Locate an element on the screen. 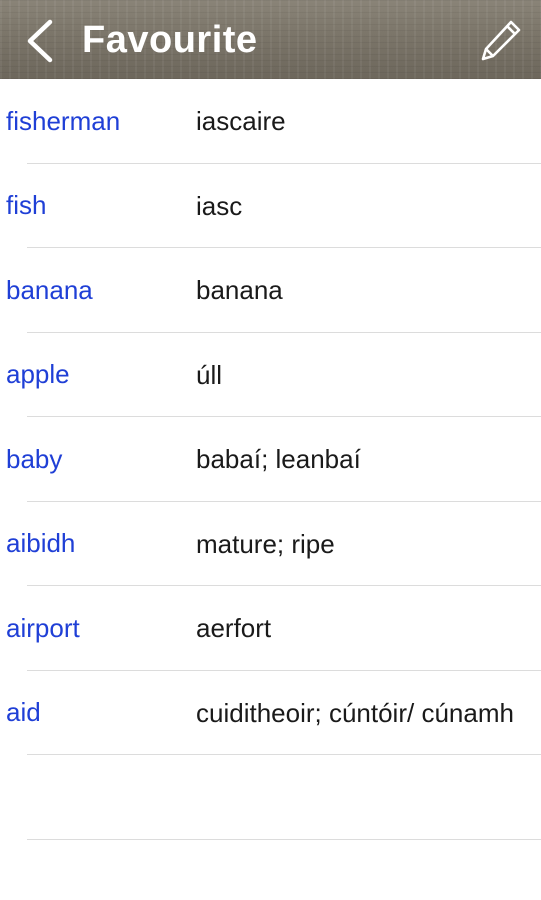 Image resolution: width=541 pixels, height=900 pixels. list-item: aibidh mature; ripe is located at coordinates (270, 544).